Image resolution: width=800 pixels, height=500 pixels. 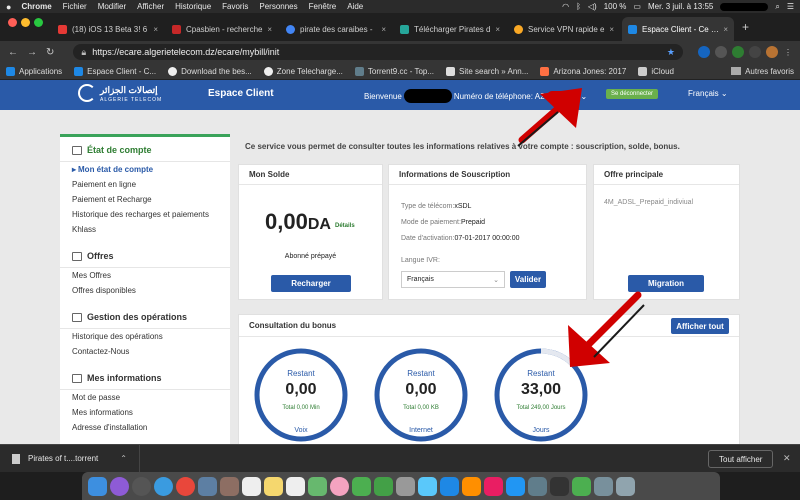 What do you see at coordinates (656, 71) in the screenshot?
I see `bookmark-icloud: iCloud` at bounding box center [656, 71].